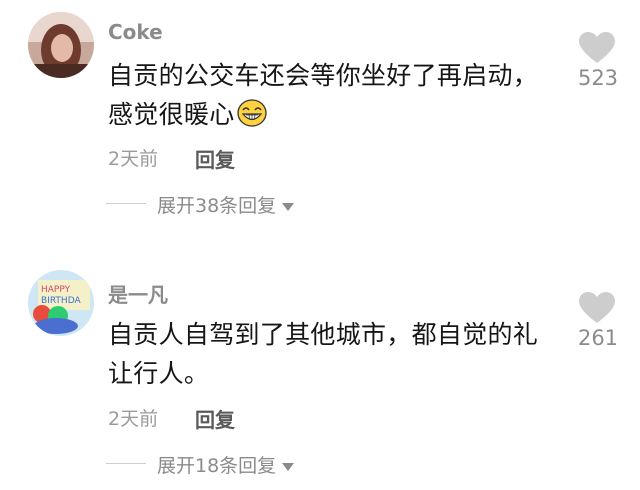 Image resolution: width=640 pixels, height=490 pixels. What do you see at coordinates (138, 293) in the screenshot?
I see `username: 是一凡` at bounding box center [138, 293].